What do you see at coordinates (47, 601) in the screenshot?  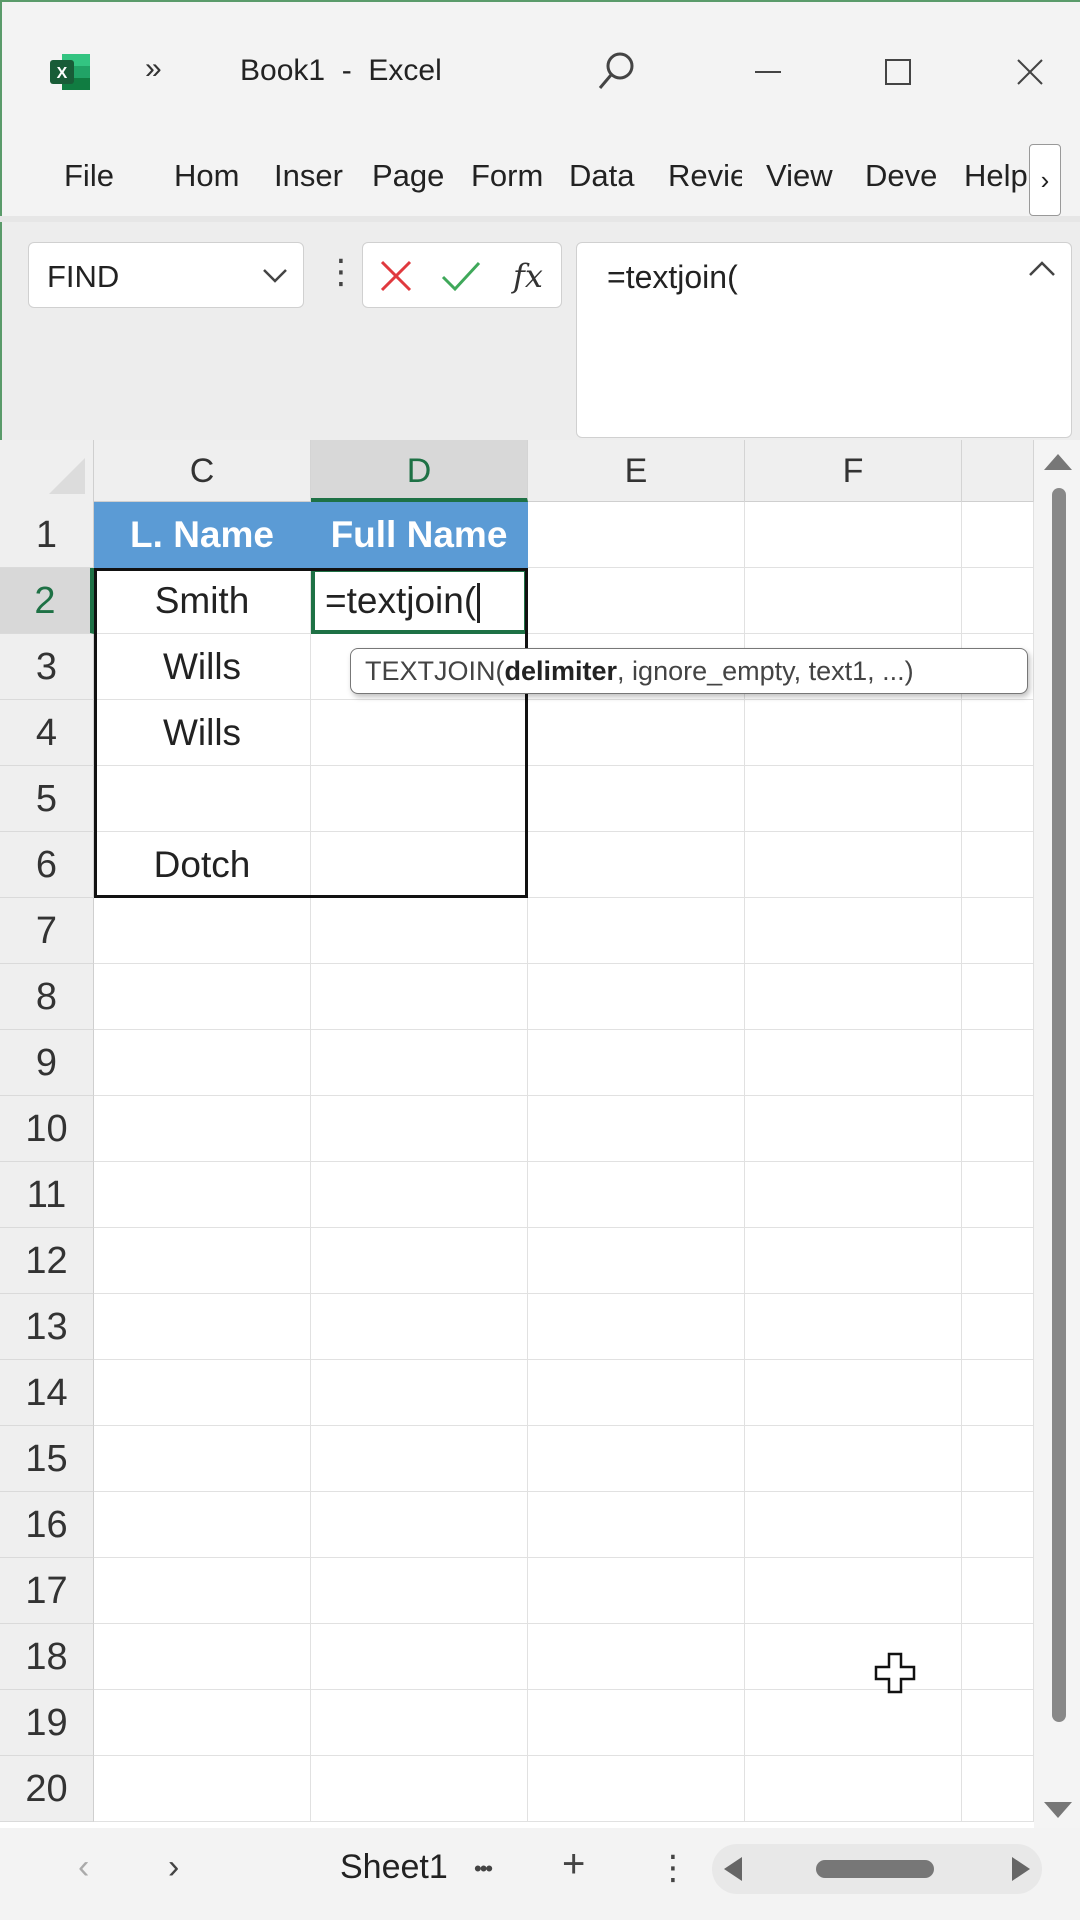 I see `row-header-2: 2` at bounding box center [47, 601].